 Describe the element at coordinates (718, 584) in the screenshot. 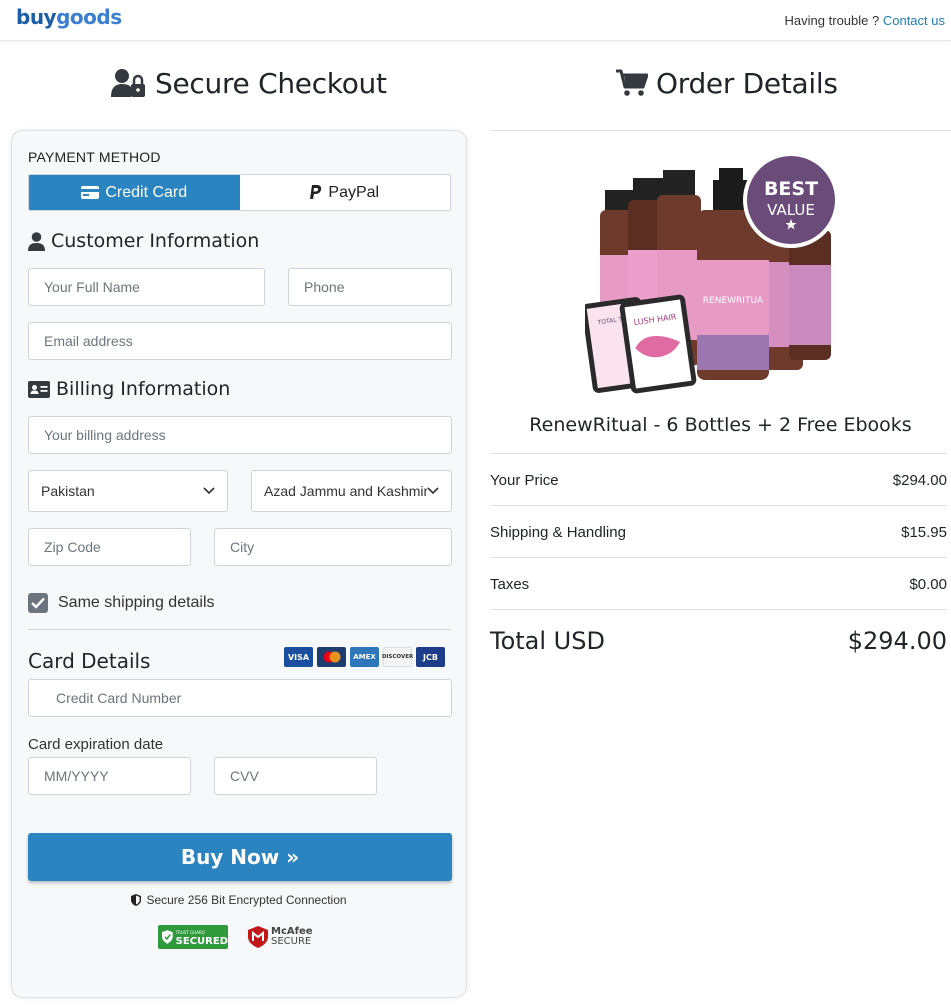

I see `taxes-row: Taxes $0.00` at that location.